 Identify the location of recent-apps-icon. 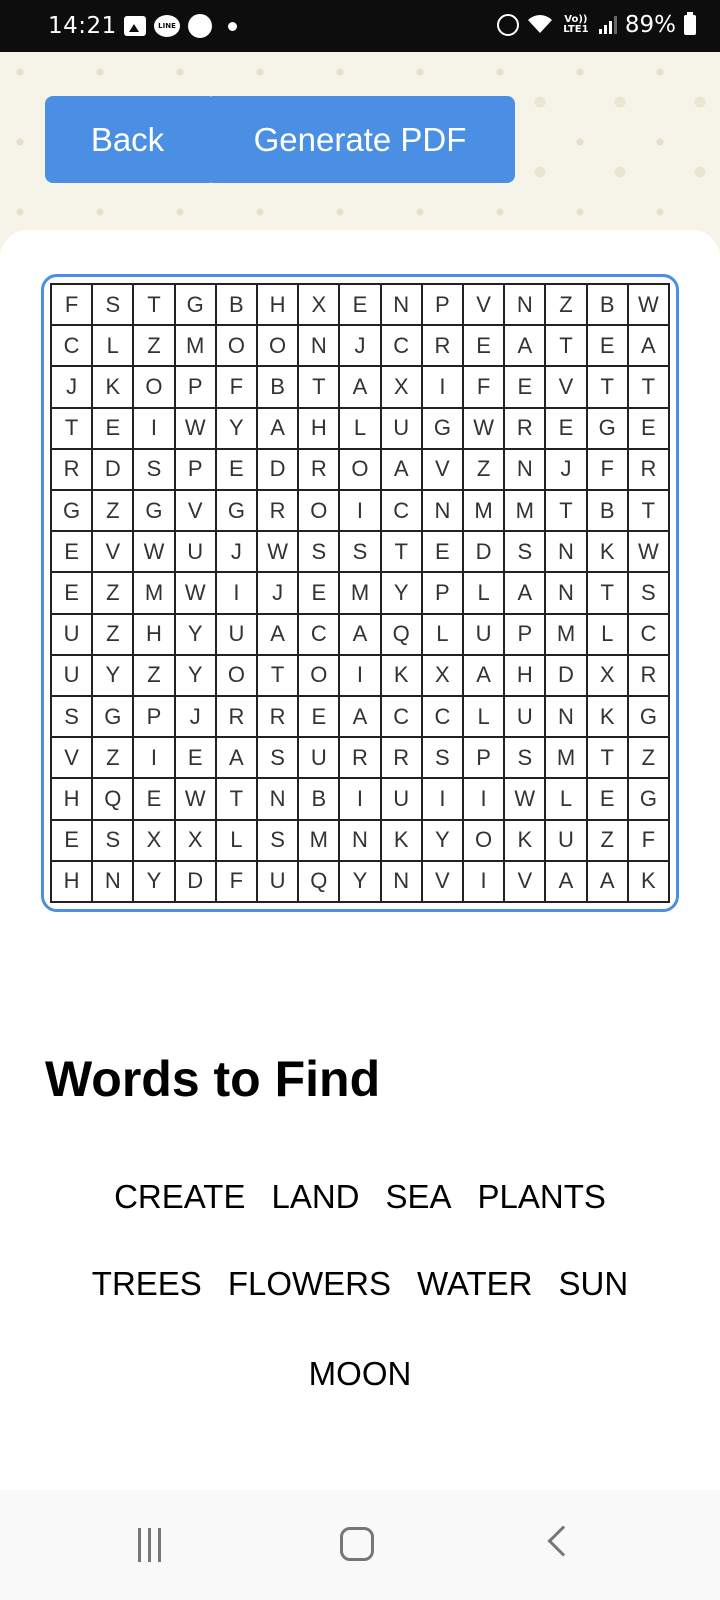
(149, 1545).